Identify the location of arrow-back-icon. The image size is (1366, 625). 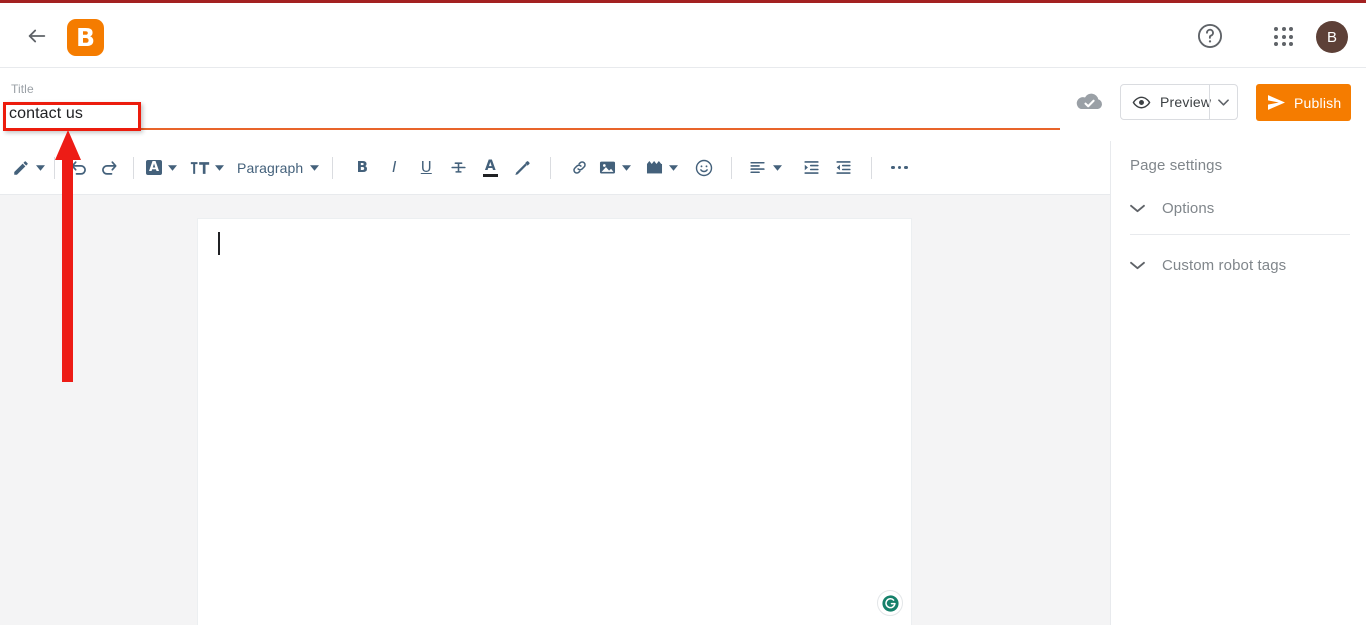
(37, 36).